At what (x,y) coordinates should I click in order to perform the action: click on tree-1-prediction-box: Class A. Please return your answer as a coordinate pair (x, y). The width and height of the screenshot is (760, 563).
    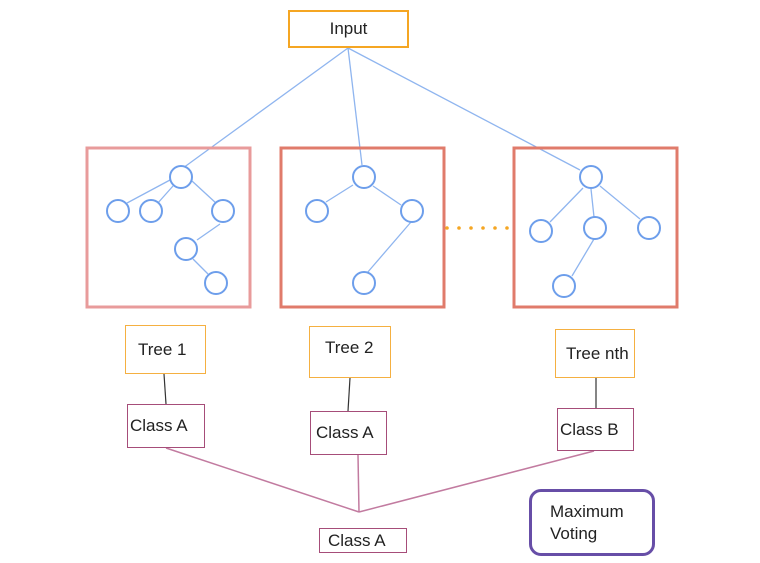
    Looking at the image, I should click on (166, 426).